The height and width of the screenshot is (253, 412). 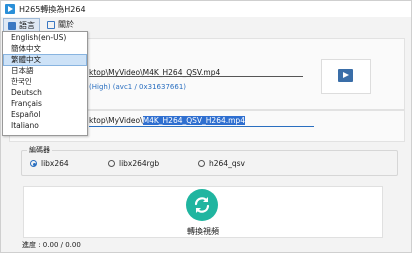 I want to click on output-path-input: ktop\MyVideo\M4K_H264_QSV_H264.mp4, so click(x=201, y=121).